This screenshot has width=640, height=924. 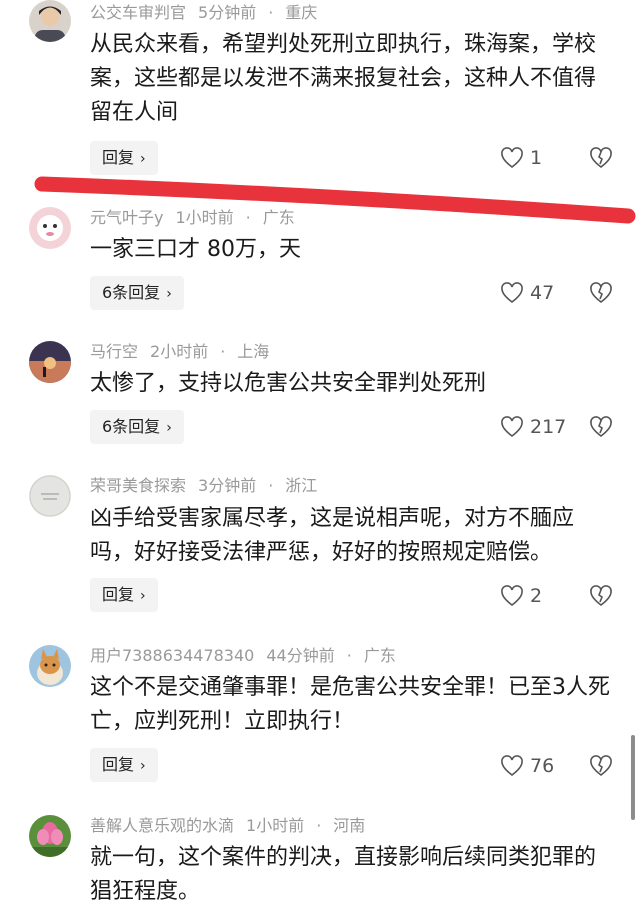 I want to click on username: 善解人意乐观的水滴, so click(x=162, y=825).